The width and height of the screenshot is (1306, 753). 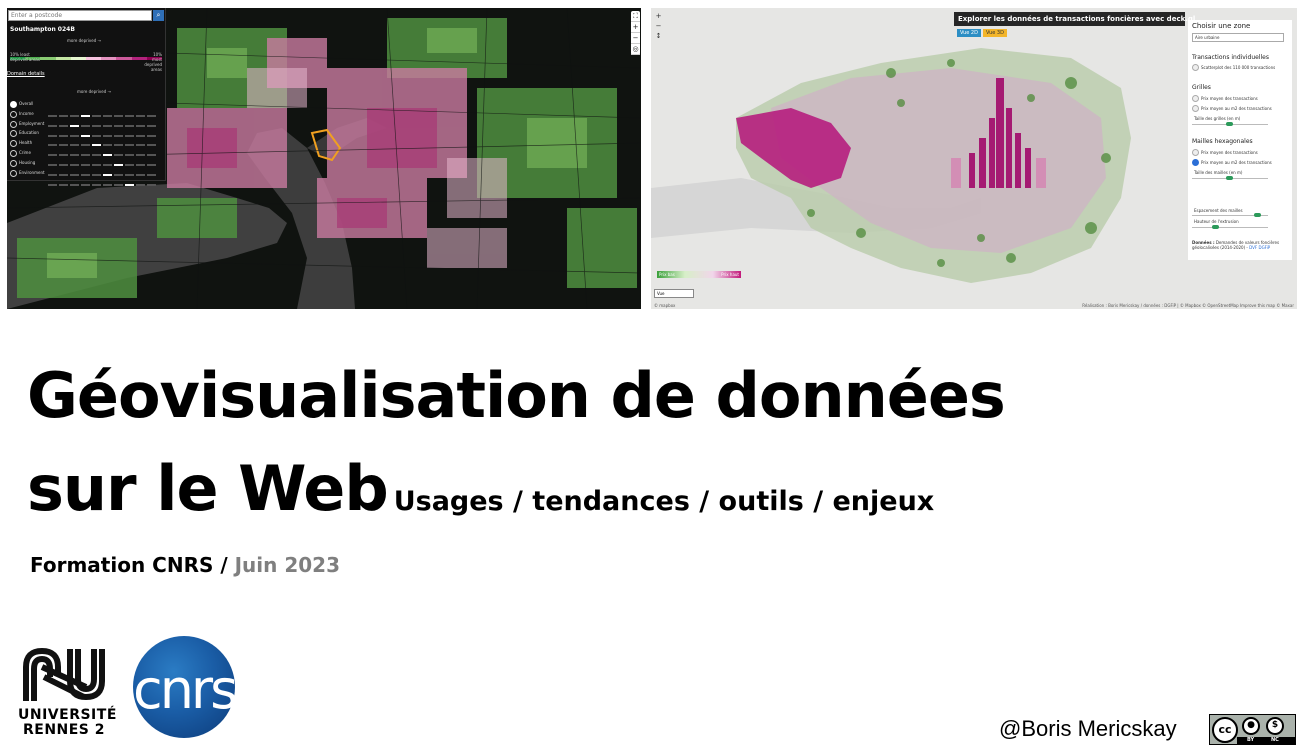 What do you see at coordinates (1230, 57) in the screenshot?
I see `individual-heading: Transactions individuelles` at bounding box center [1230, 57].